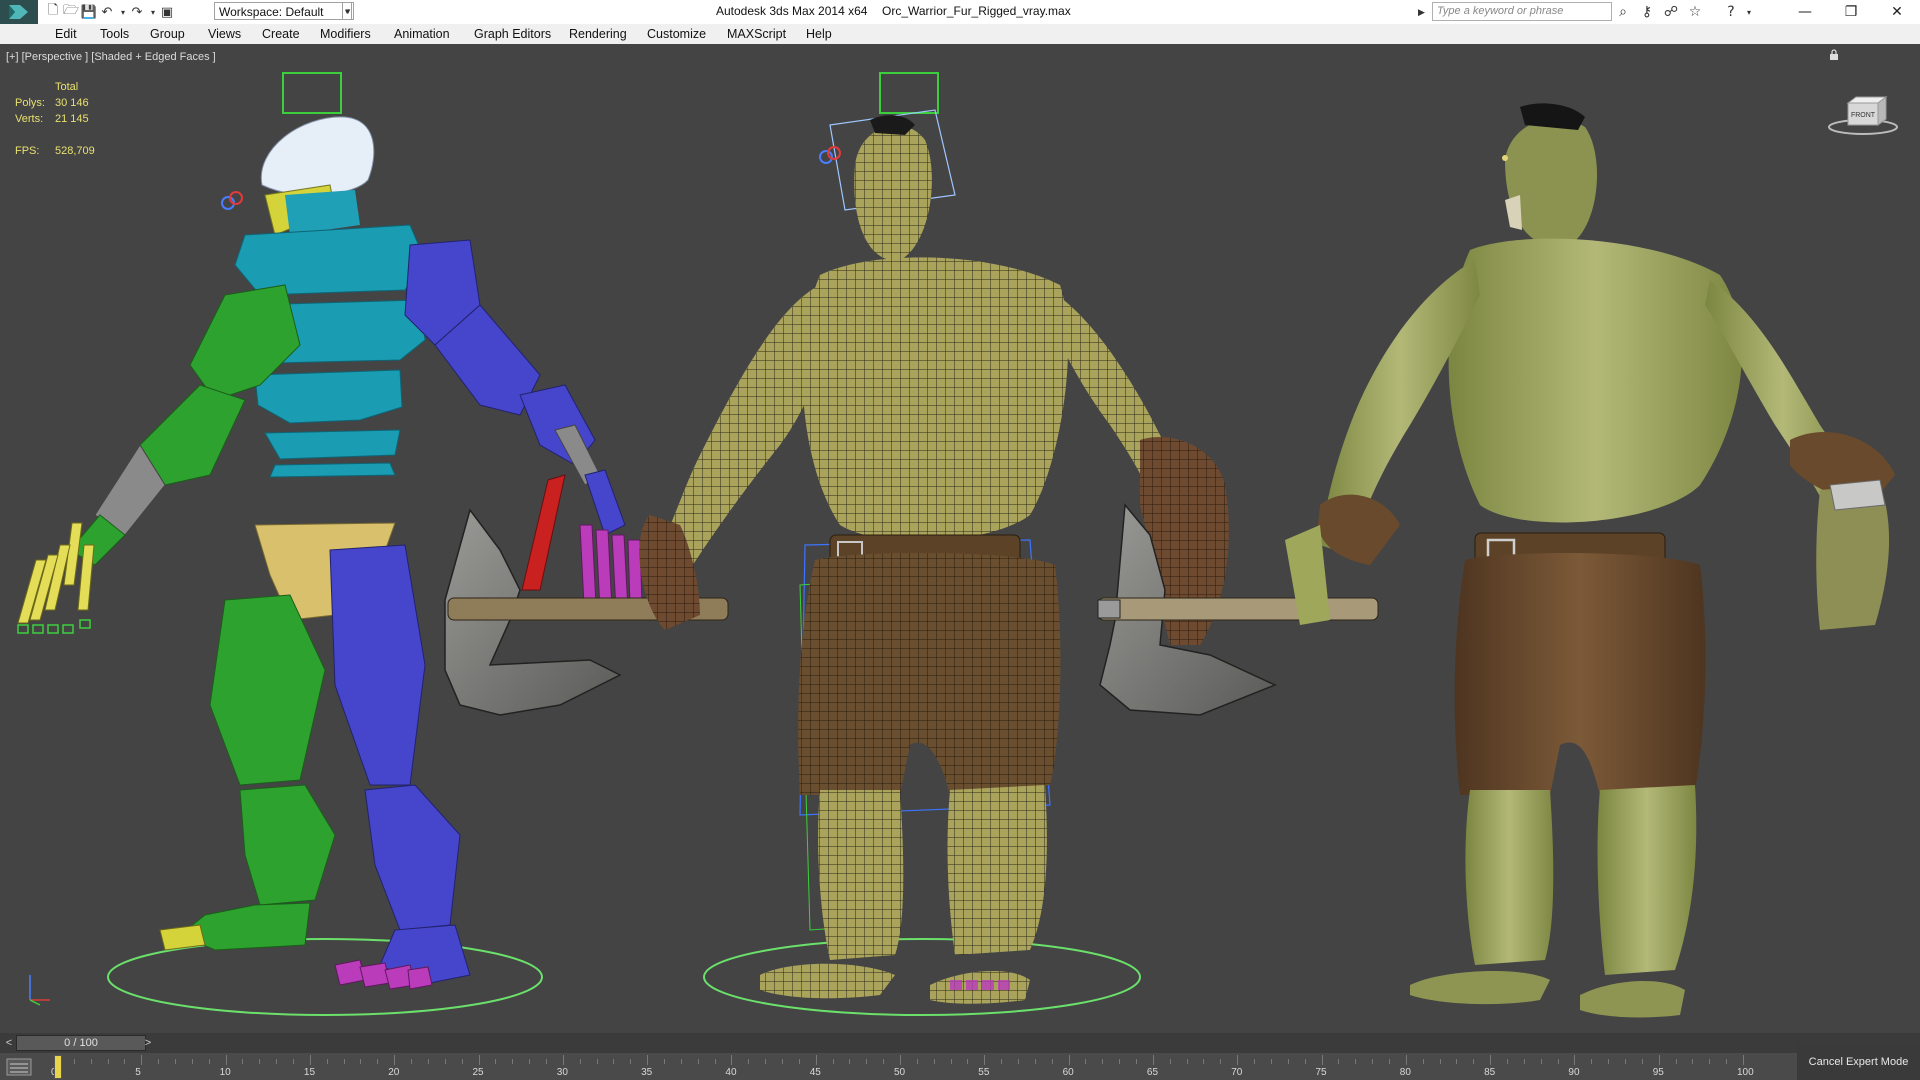  What do you see at coordinates (345, 34) in the screenshot?
I see `menu-modifiers: Modifiers` at bounding box center [345, 34].